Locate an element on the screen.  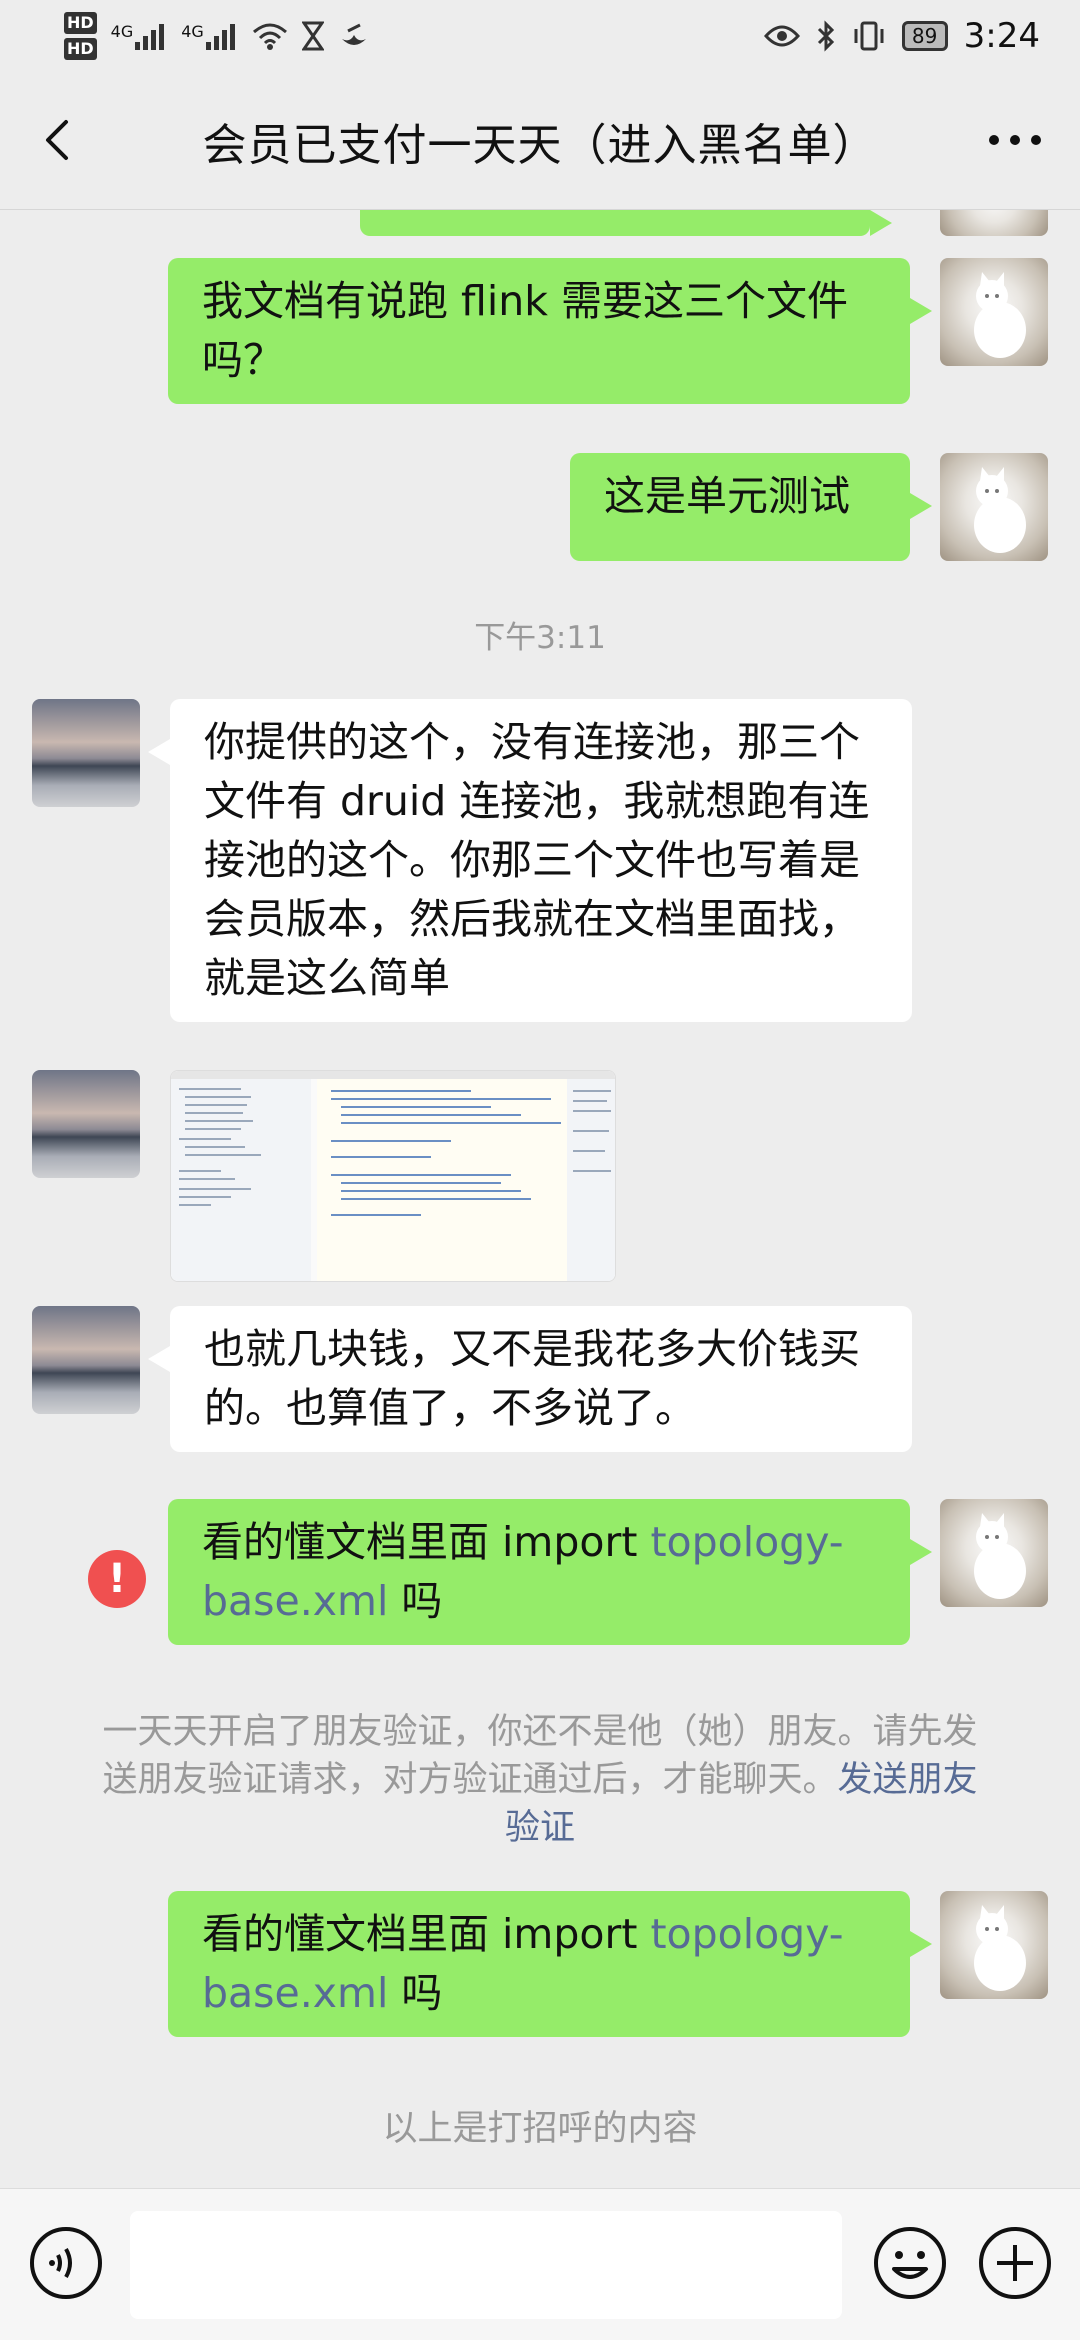
network-type-1: 4G is located at coordinates (122, 31).